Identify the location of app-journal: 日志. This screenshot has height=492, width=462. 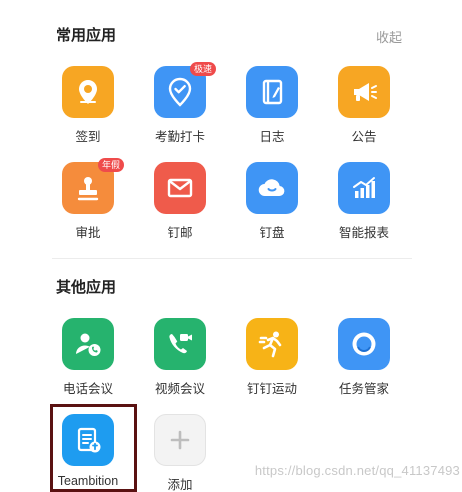
(272, 114).